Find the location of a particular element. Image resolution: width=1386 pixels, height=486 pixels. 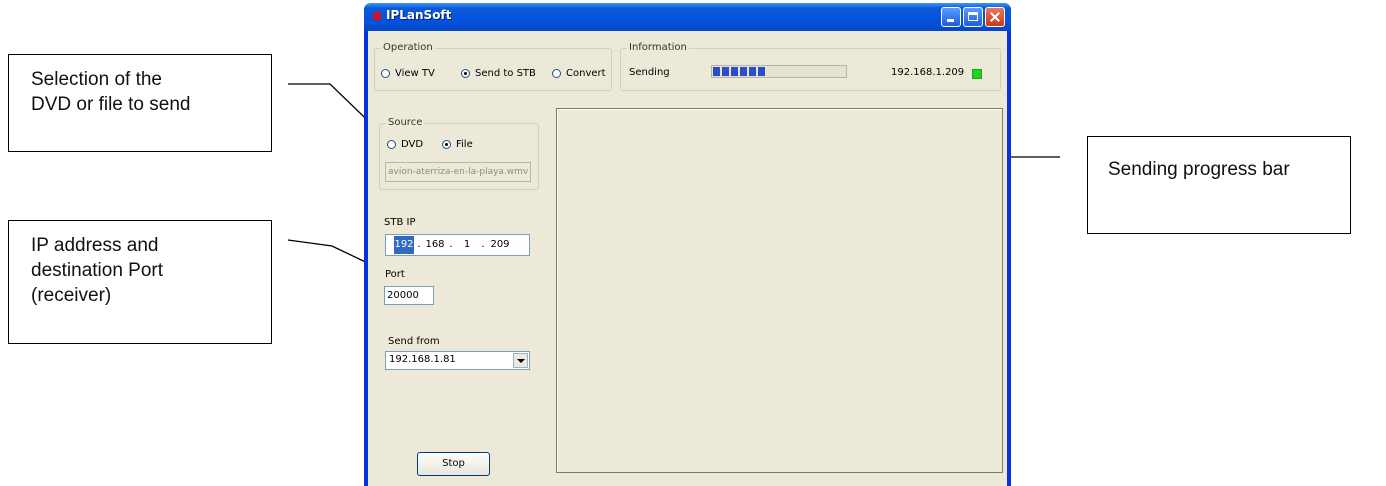

radio-file: File is located at coordinates (457, 144).